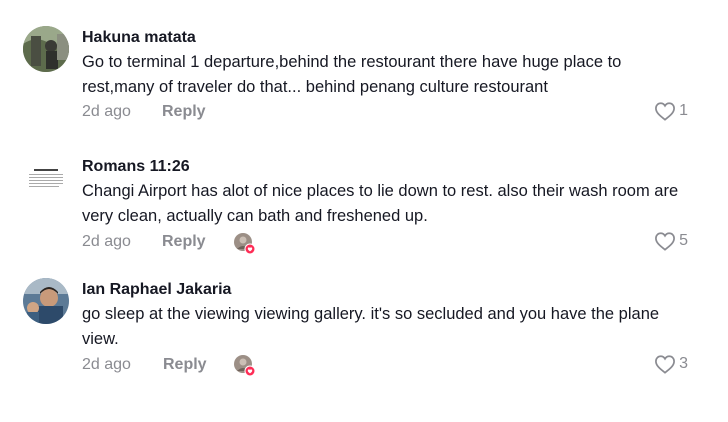 This screenshot has height=422, width=728. What do you see at coordinates (139, 38) in the screenshot?
I see `comment-username: Hakuna matata` at bounding box center [139, 38].